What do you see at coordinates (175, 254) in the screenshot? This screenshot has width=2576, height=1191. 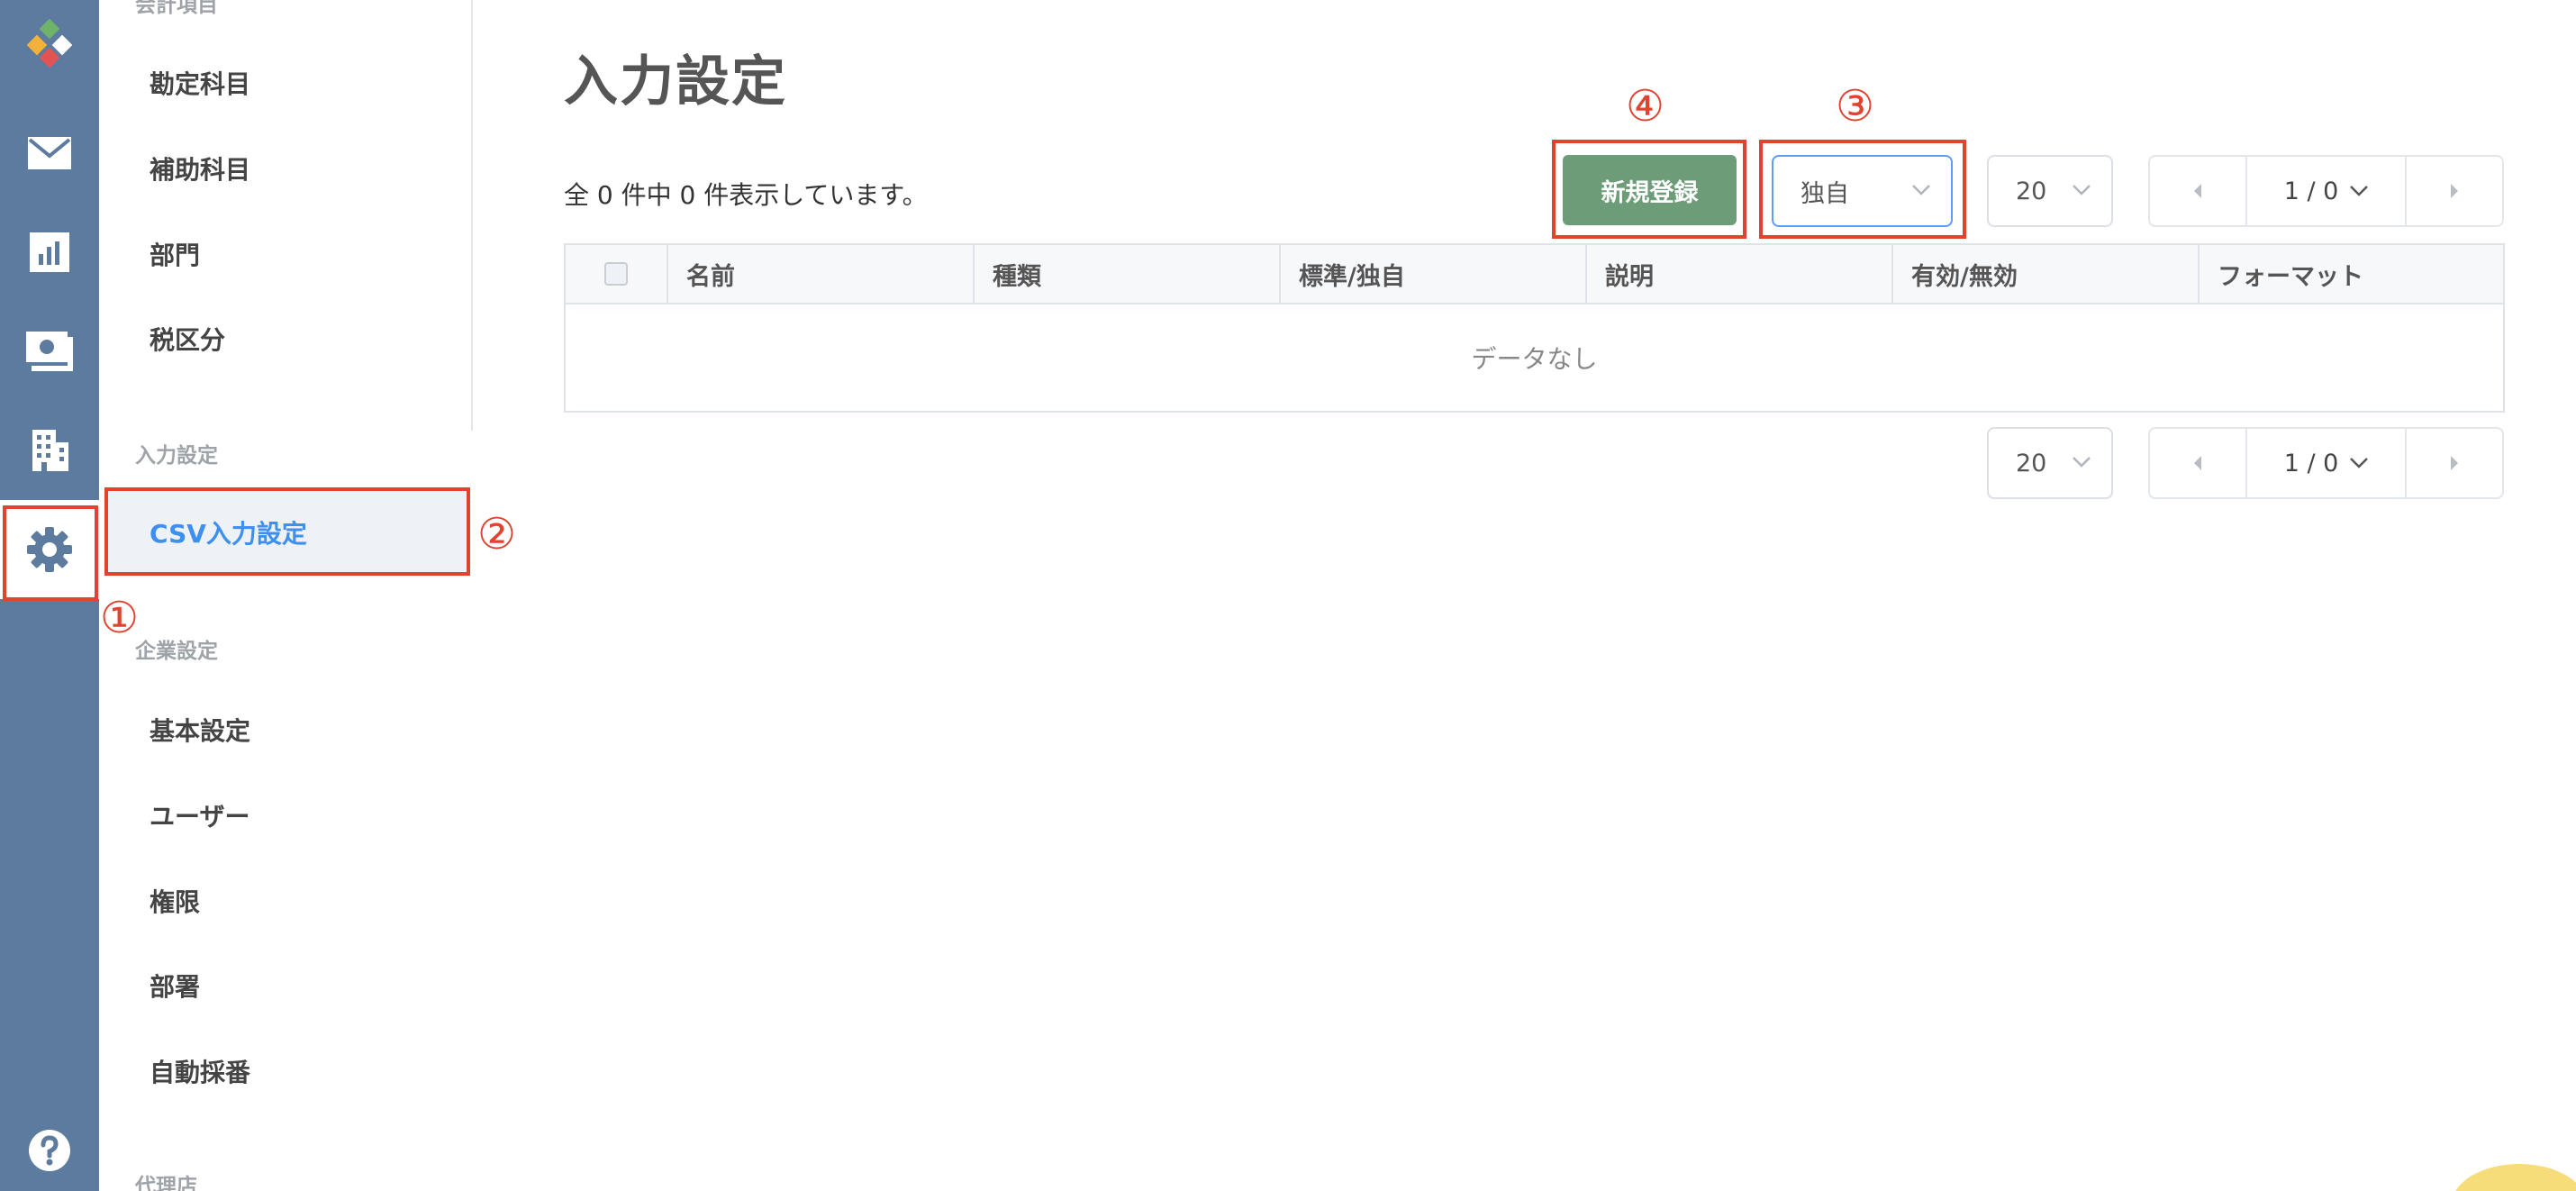 I see `menu-item-departments: 部門` at bounding box center [175, 254].